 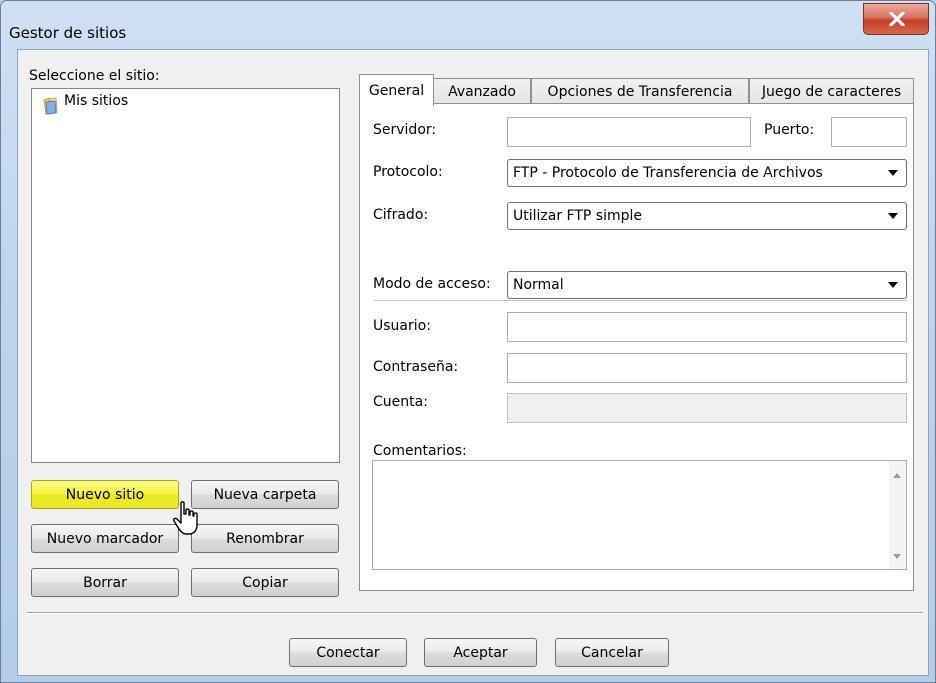 I want to click on server-label: Servidor:, so click(x=405, y=130).